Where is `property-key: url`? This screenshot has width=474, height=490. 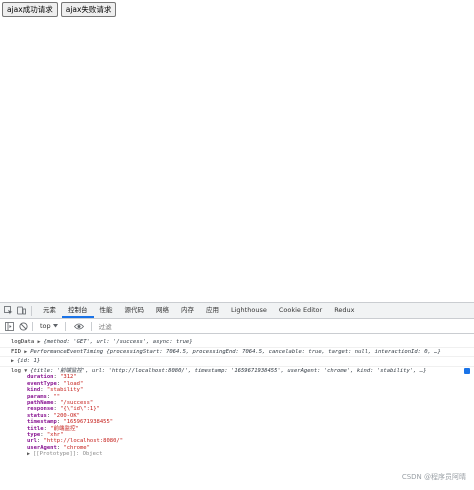 property-key: url is located at coordinates (32, 441).